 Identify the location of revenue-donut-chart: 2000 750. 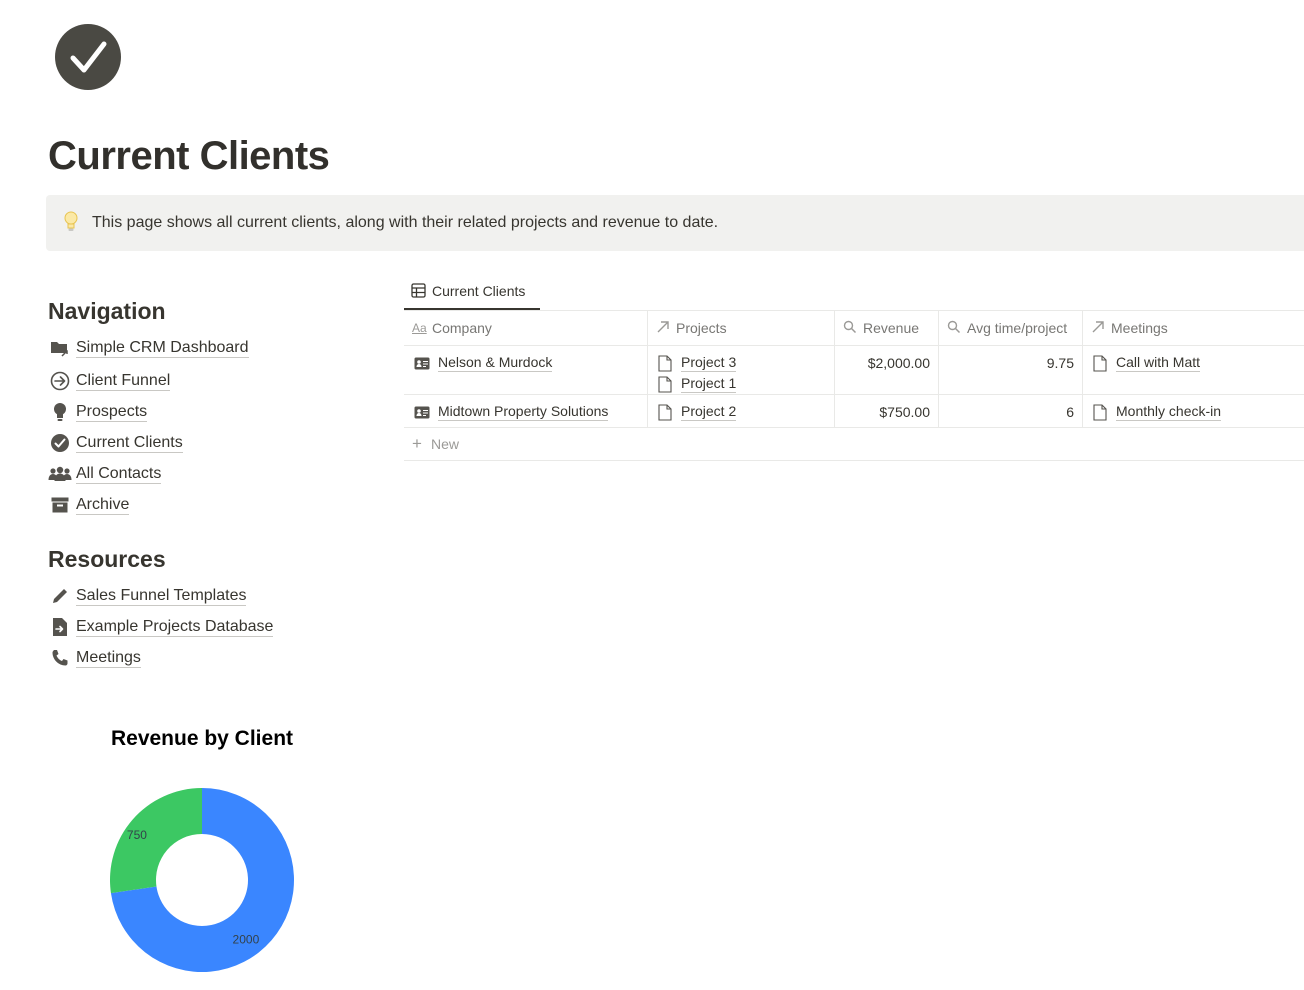
(201, 880).